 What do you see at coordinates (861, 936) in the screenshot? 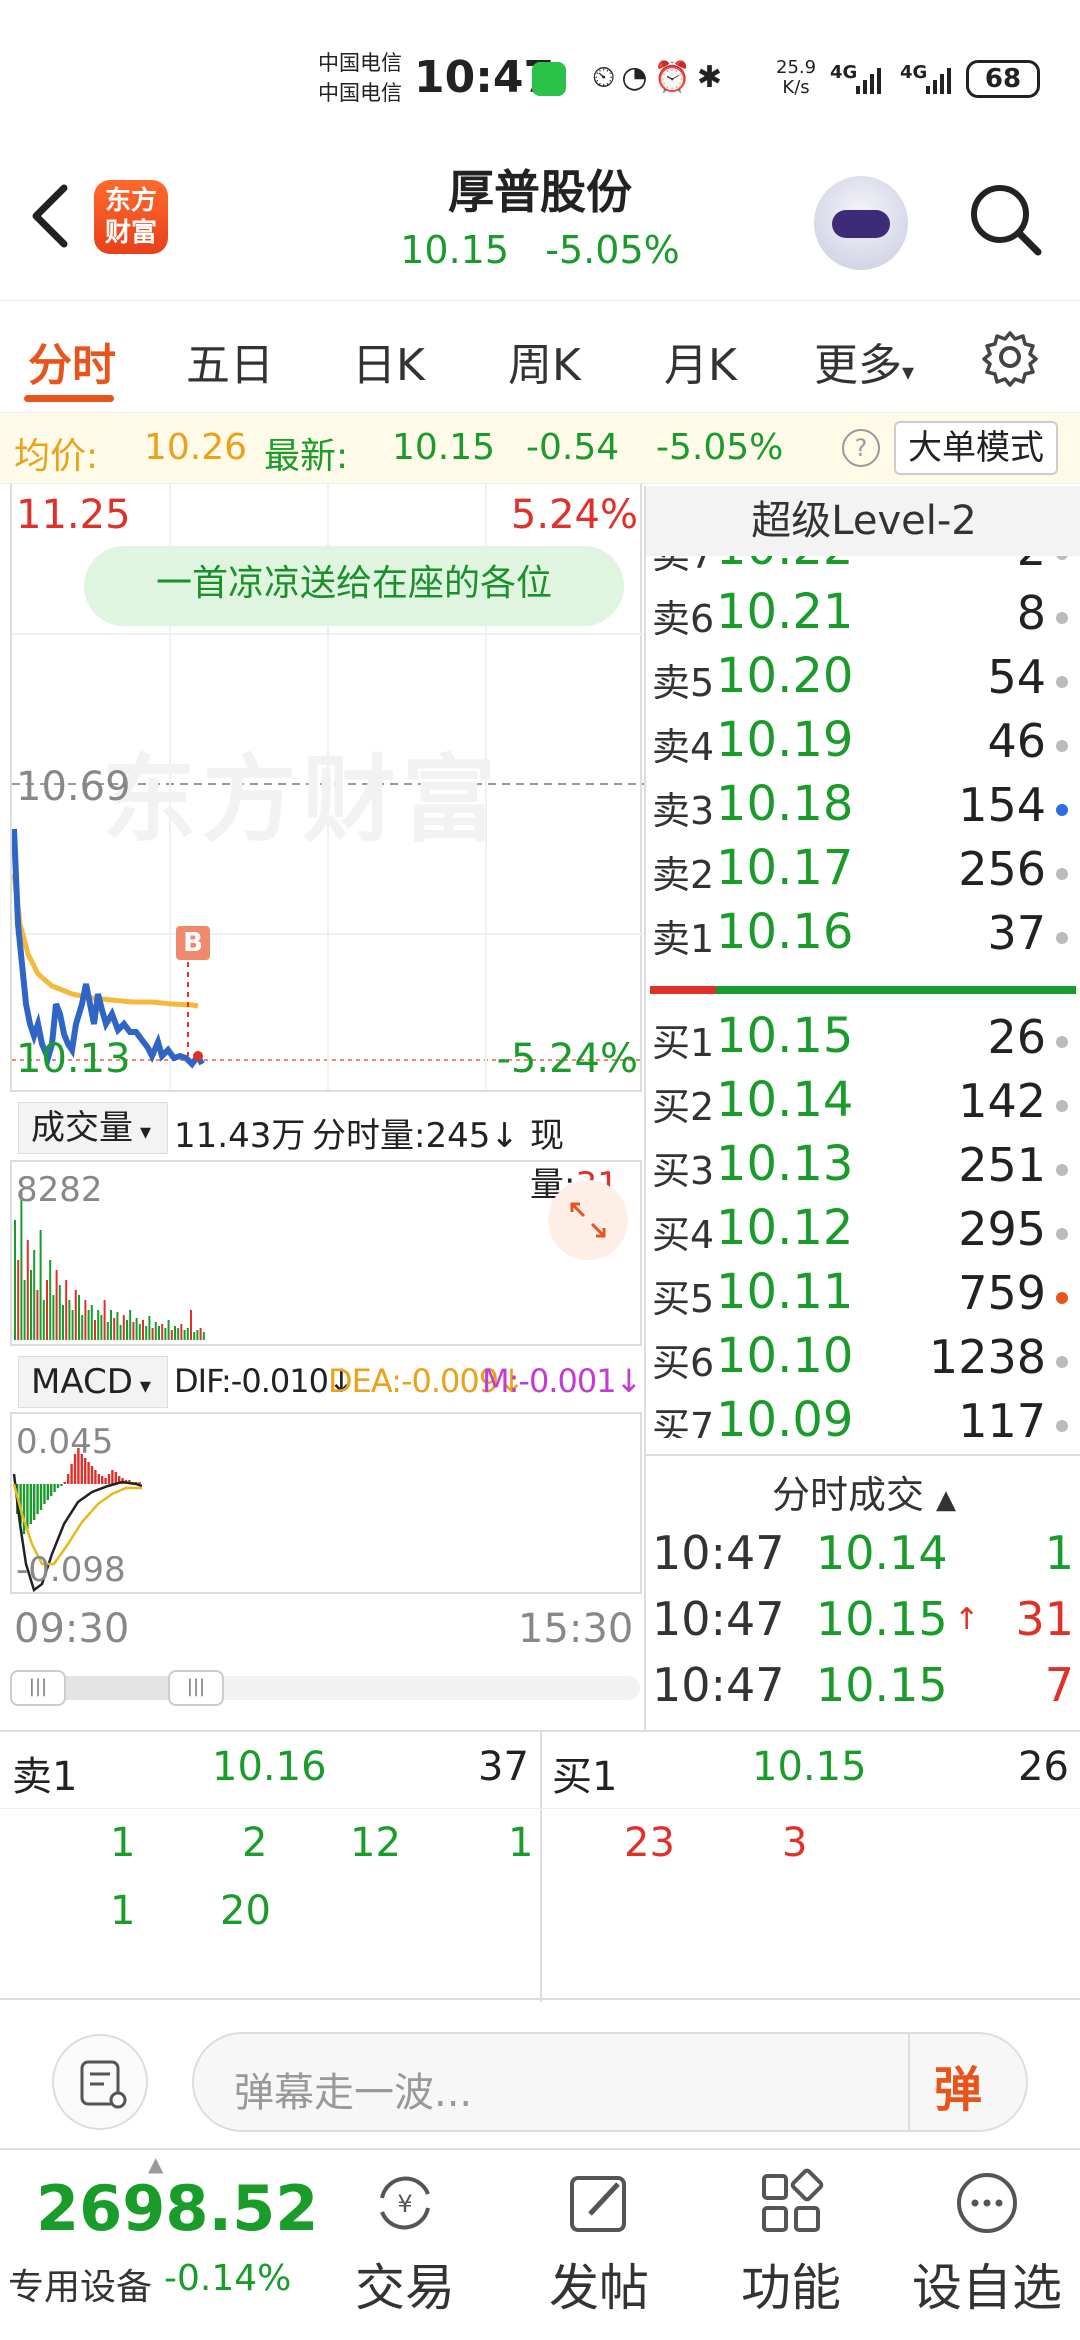
I see `ask-row: 卖1 10.16 37` at bounding box center [861, 936].